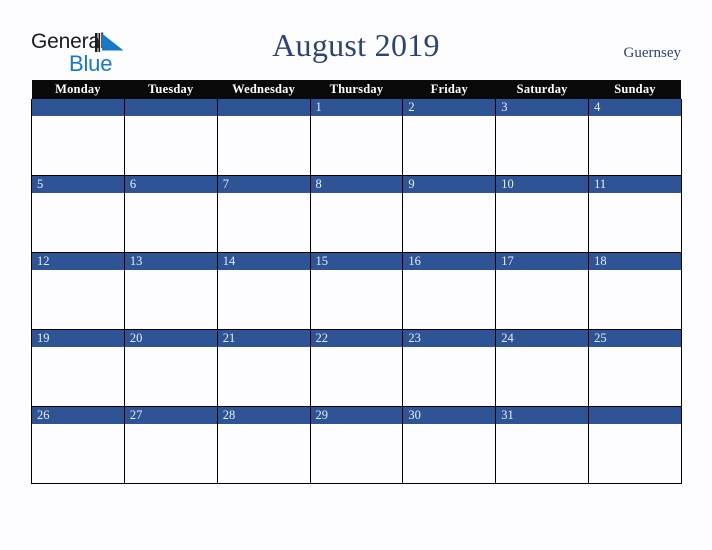 The height and width of the screenshot is (550, 712). I want to click on calendar-day-cell: 30, so click(449, 445).